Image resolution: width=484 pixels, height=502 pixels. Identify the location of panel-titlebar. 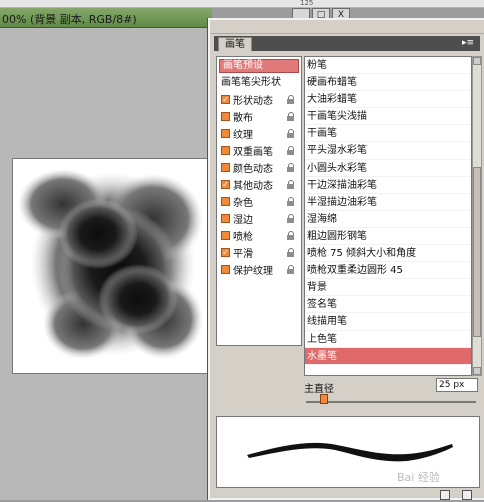
(347, 27).